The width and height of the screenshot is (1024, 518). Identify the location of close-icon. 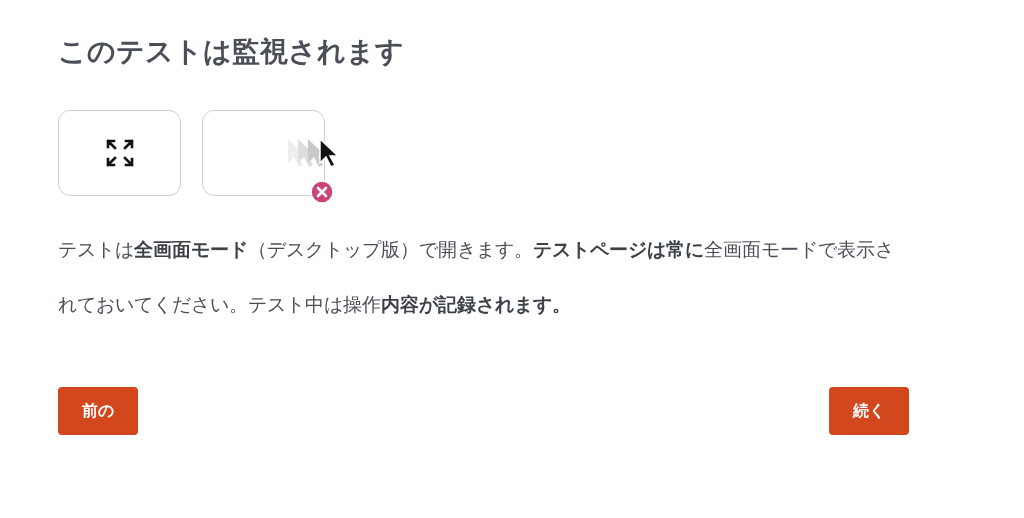
(322, 192).